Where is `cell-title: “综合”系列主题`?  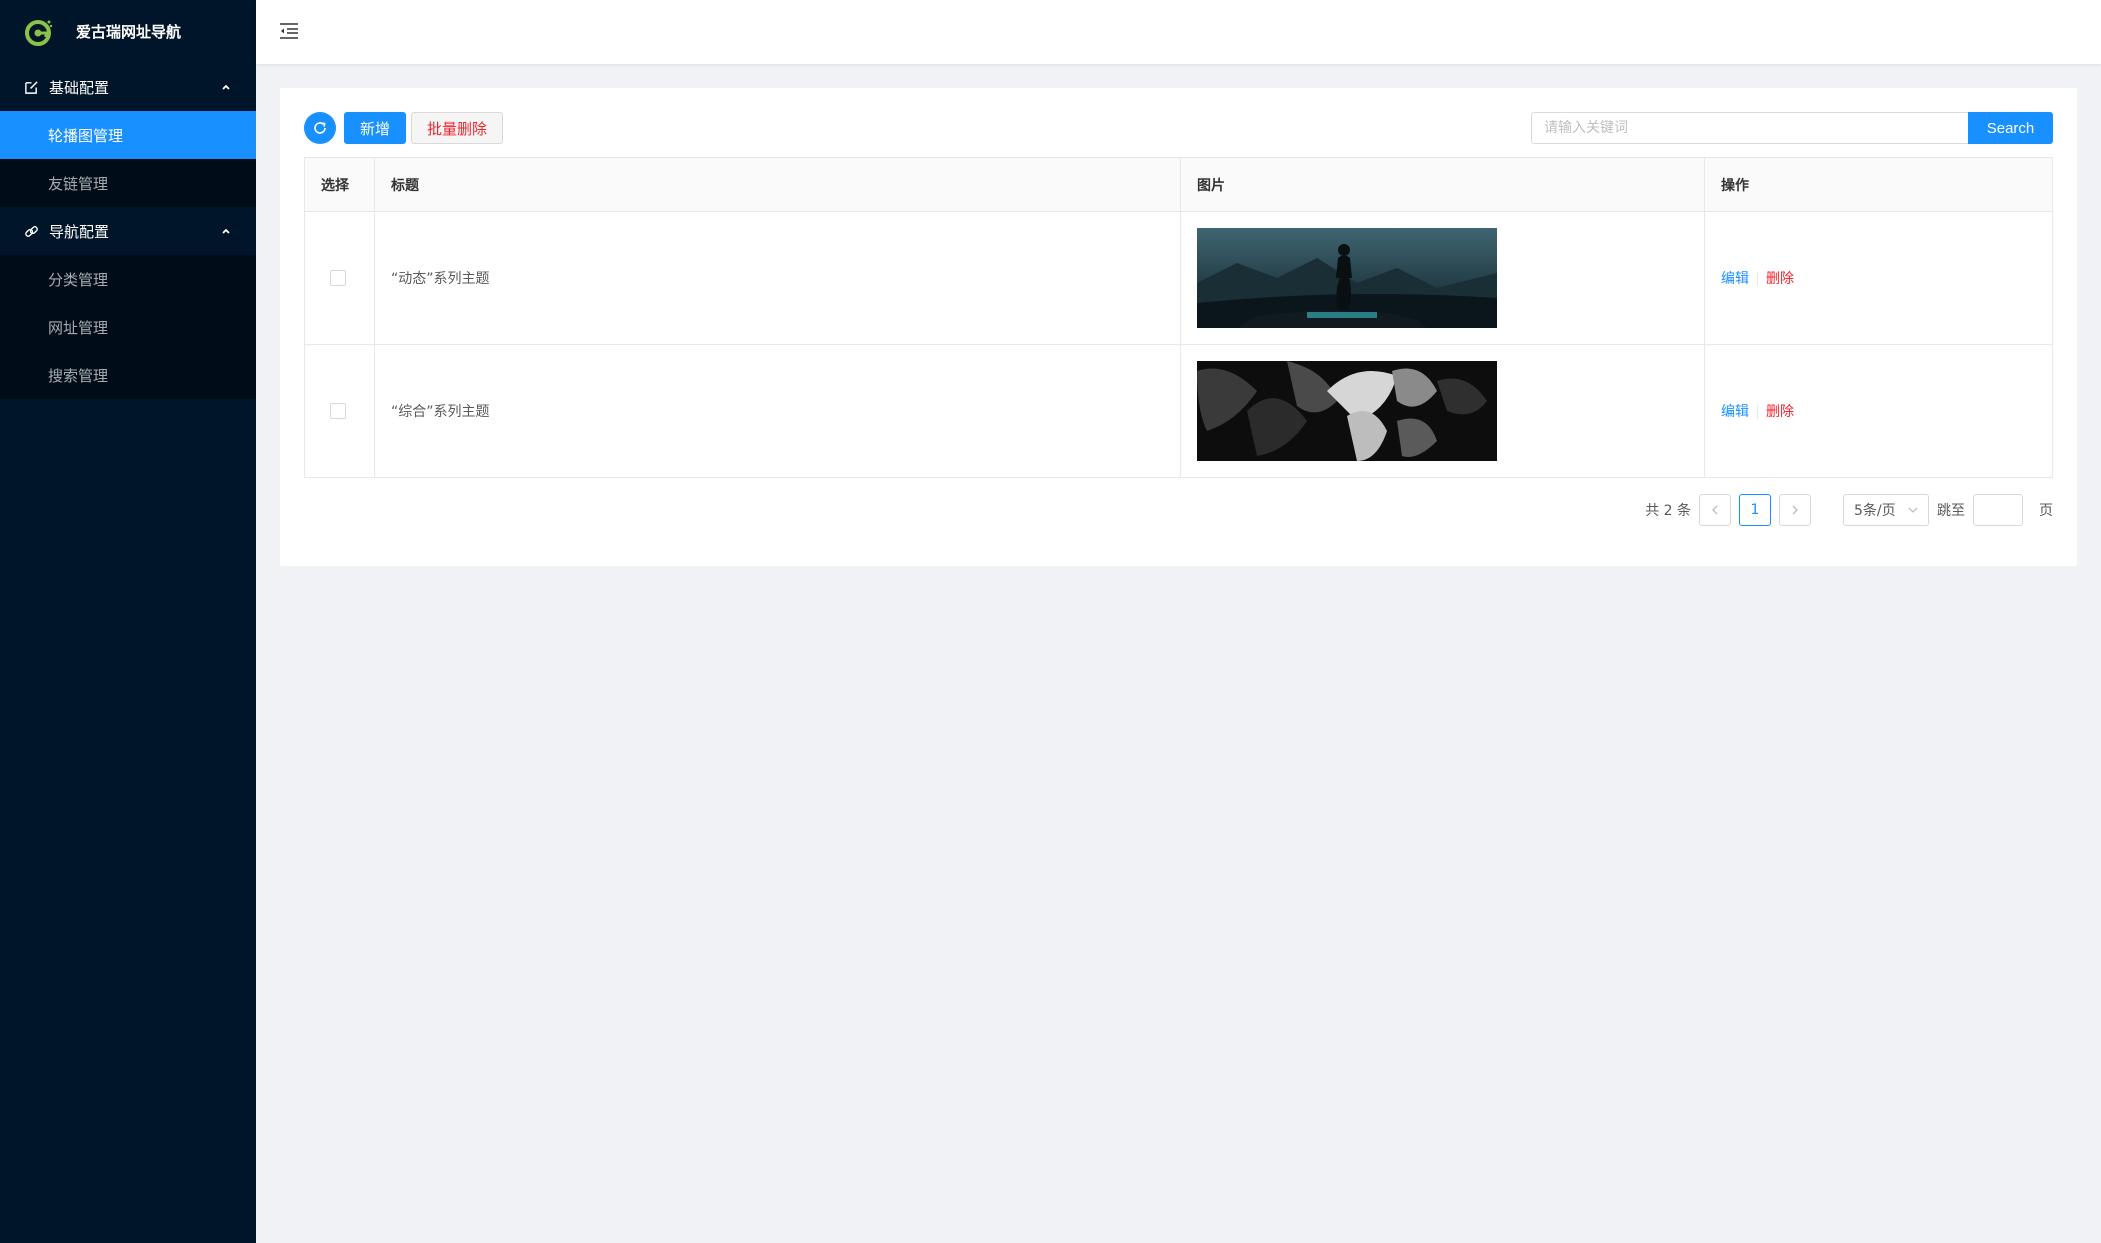
cell-title: “综合”系列主题 is located at coordinates (777, 411).